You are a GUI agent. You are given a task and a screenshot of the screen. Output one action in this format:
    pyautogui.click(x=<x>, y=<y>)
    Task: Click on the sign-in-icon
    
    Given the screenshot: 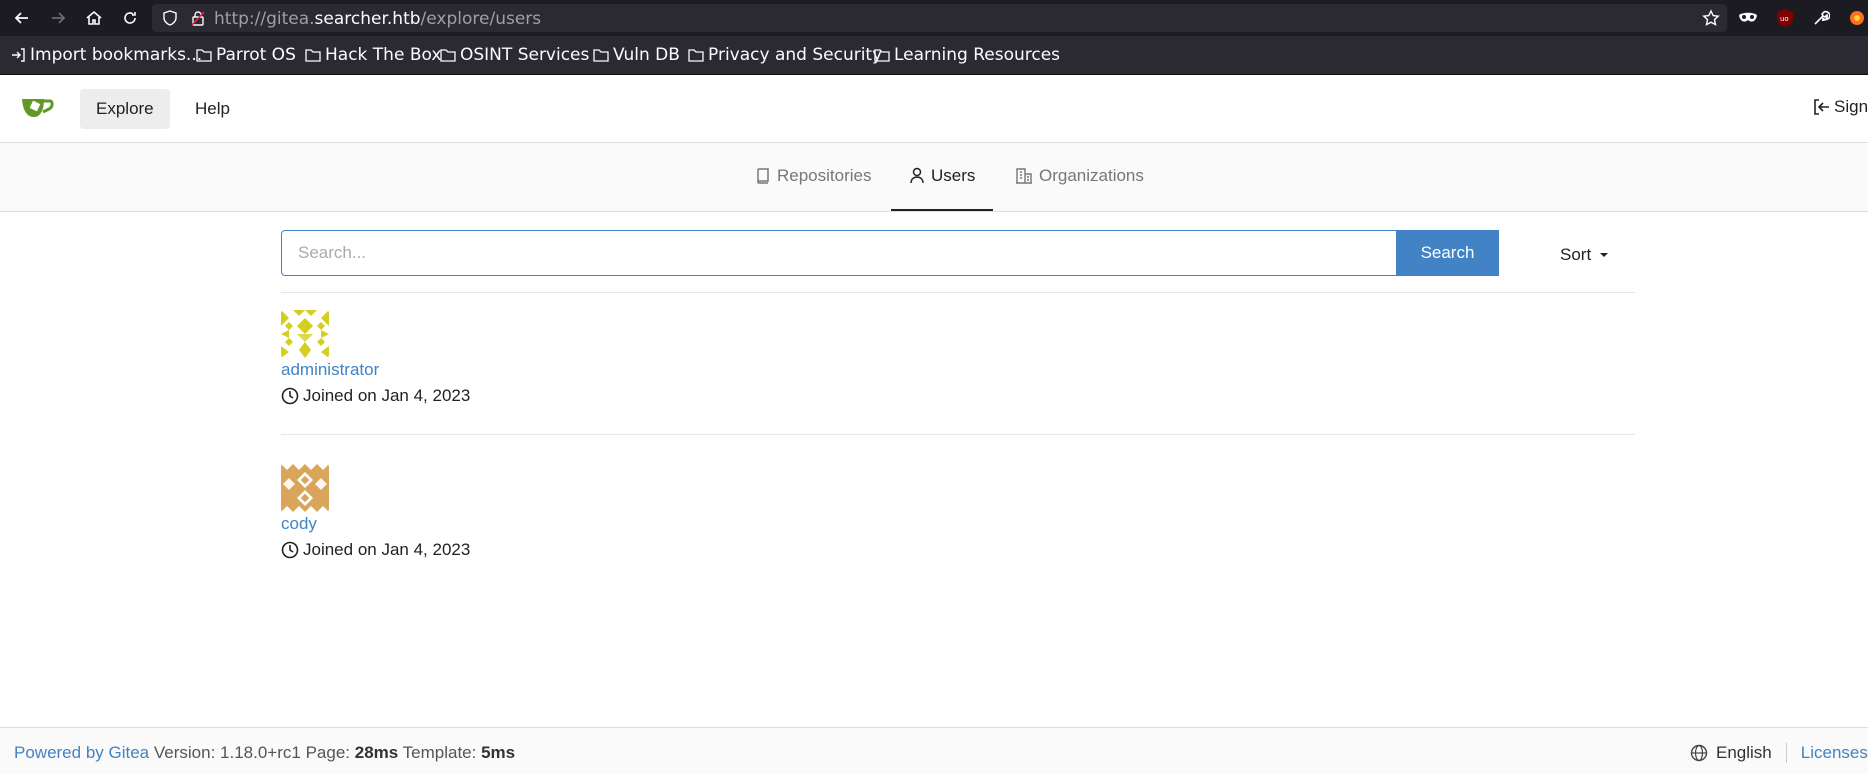 What is the action you would take?
    pyautogui.click(x=1821, y=107)
    